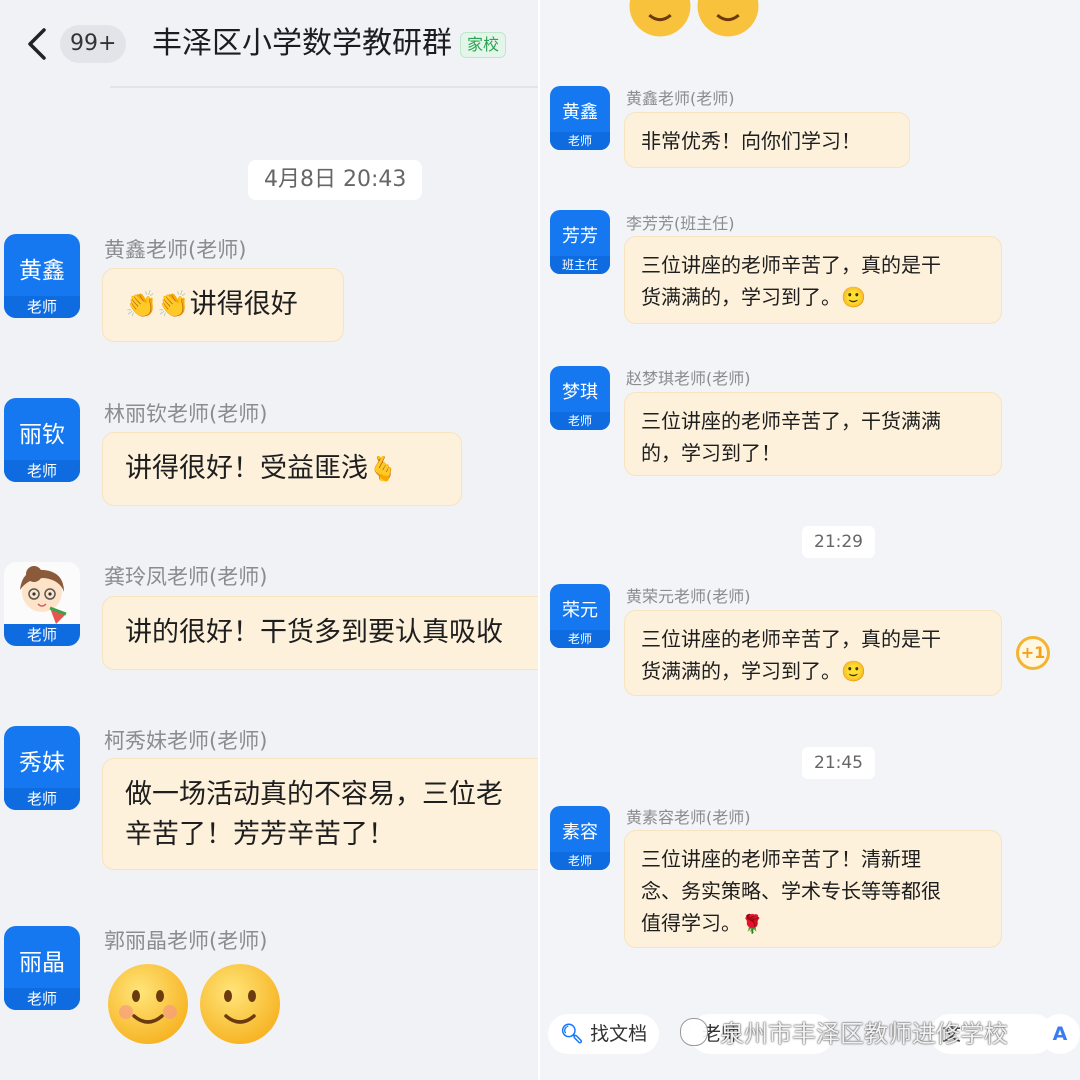  I want to click on message-text-line-wrap: 值得学习。🌹, so click(813, 924).